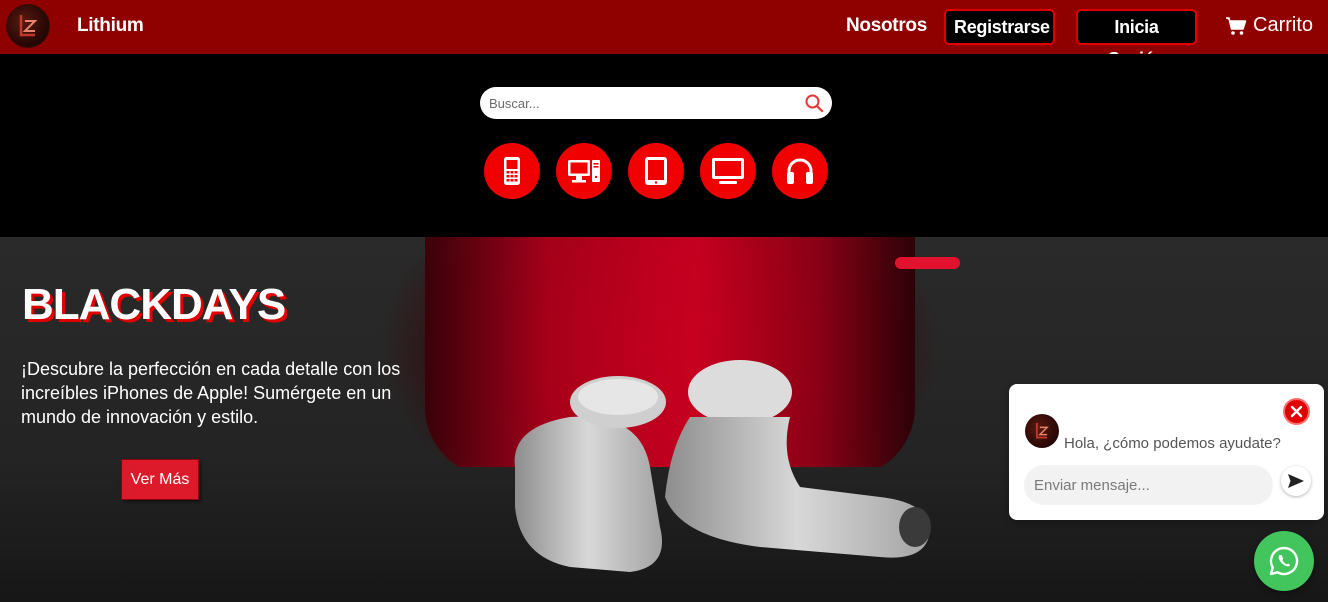 The height and width of the screenshot is (602, 1328). I want to click on category-phones-button, so click(512, 171).